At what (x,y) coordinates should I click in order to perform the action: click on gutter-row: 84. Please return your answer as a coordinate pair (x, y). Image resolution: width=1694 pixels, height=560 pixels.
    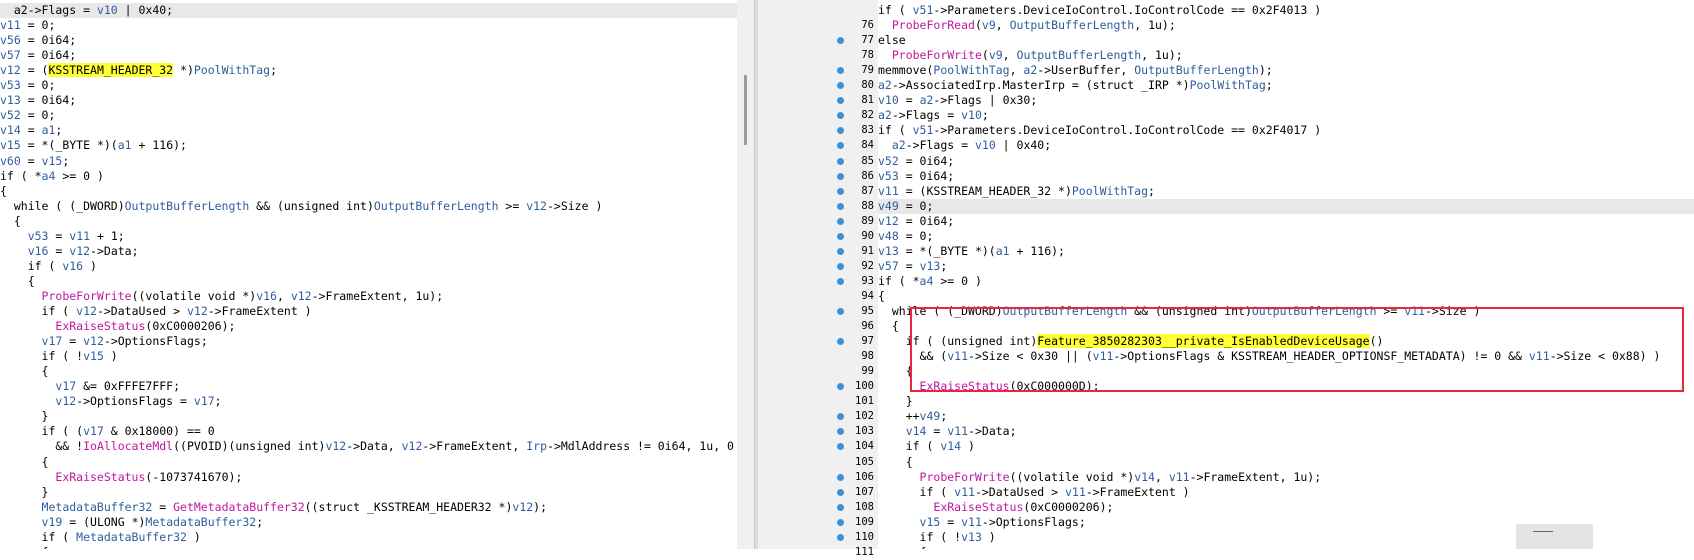
    Looking at the image, I should click on (854, 145).